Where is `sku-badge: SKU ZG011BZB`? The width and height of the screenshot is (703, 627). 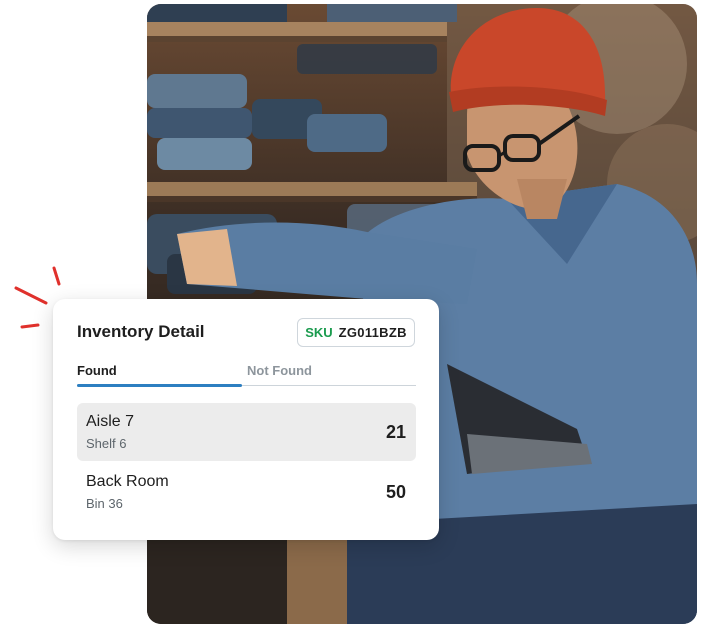
sku-badge: SKU ZG011BZB is located at coordinates (356, 332).